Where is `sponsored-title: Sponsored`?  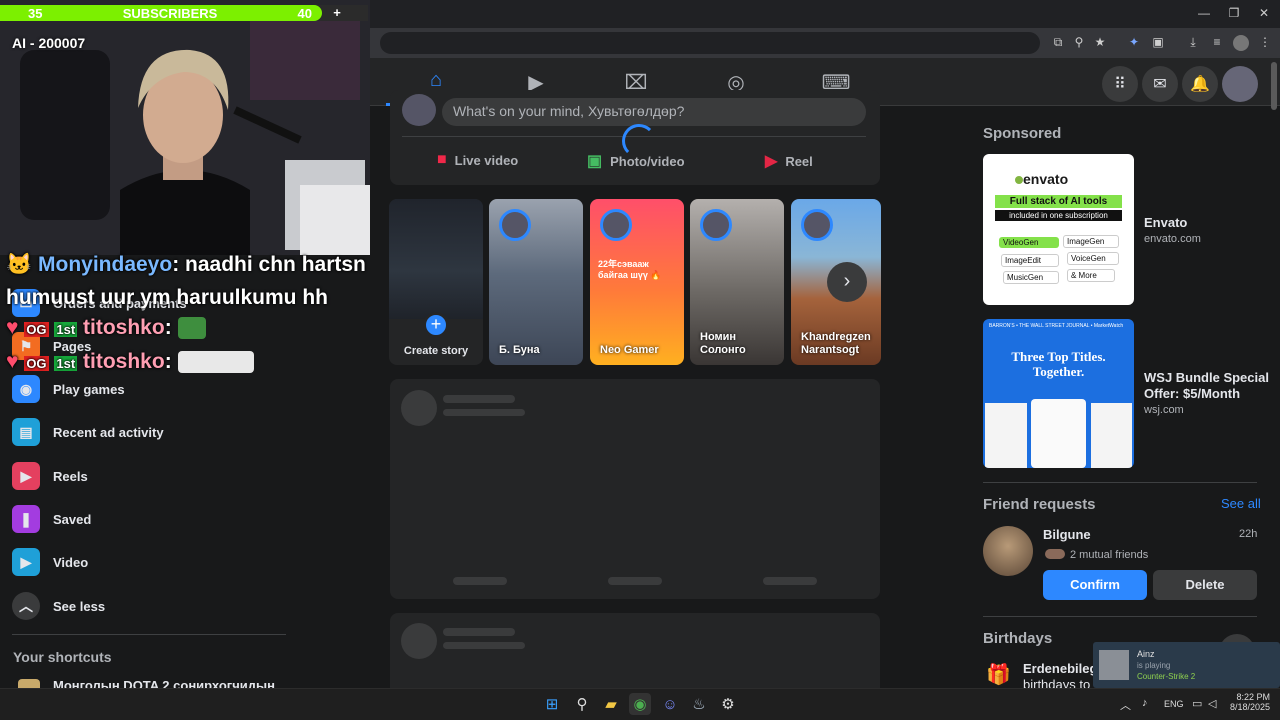 sponsored-title: Sponsored is located at coordinates (1022, 133).